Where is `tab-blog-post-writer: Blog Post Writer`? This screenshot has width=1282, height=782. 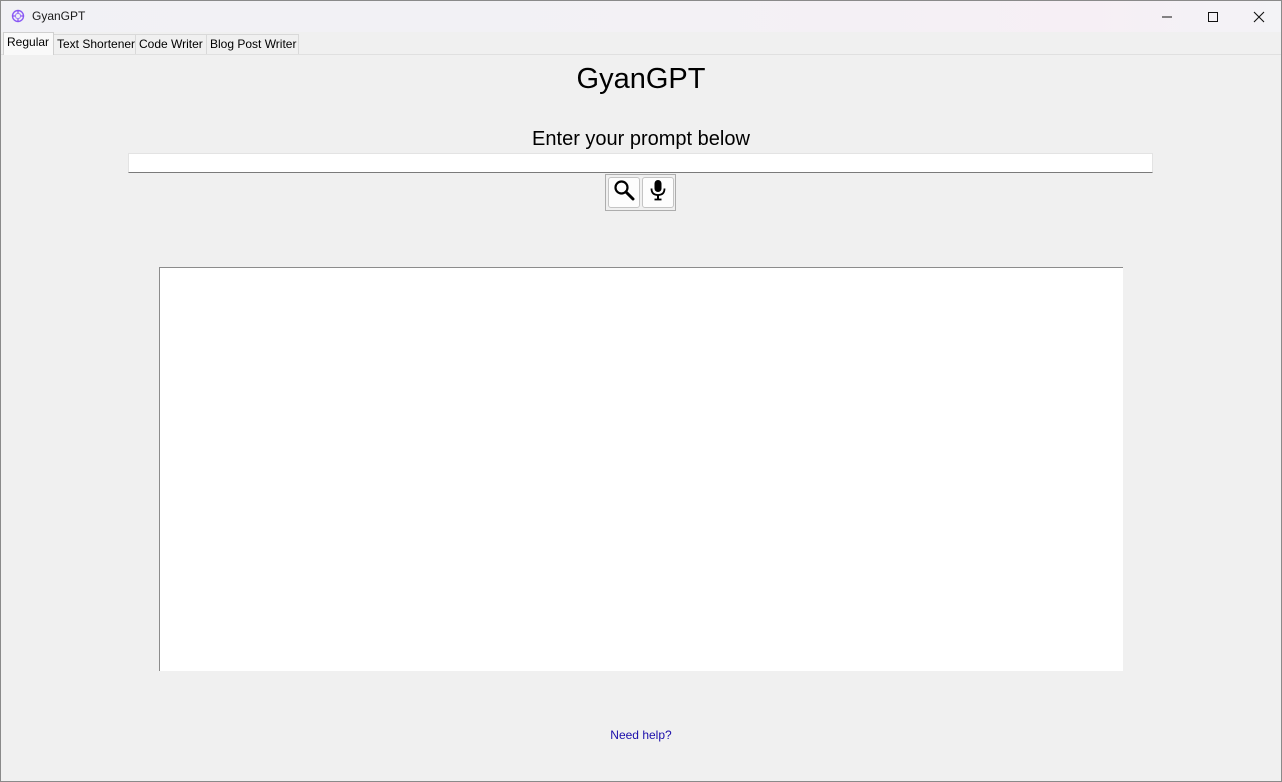 tab-blog-post-writer: Blog Post Writer is located at coordinates (252, 44).